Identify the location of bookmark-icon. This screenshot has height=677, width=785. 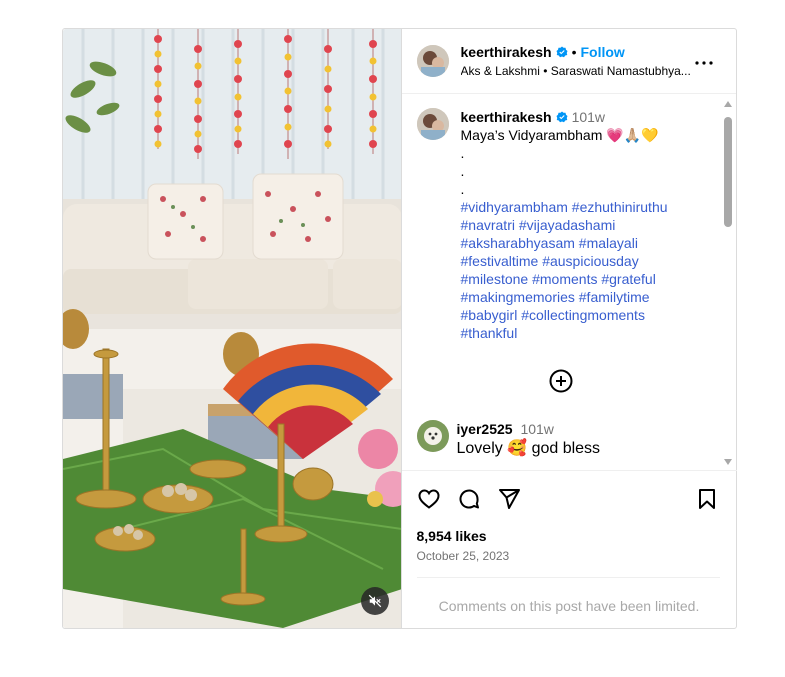
(707, 499).